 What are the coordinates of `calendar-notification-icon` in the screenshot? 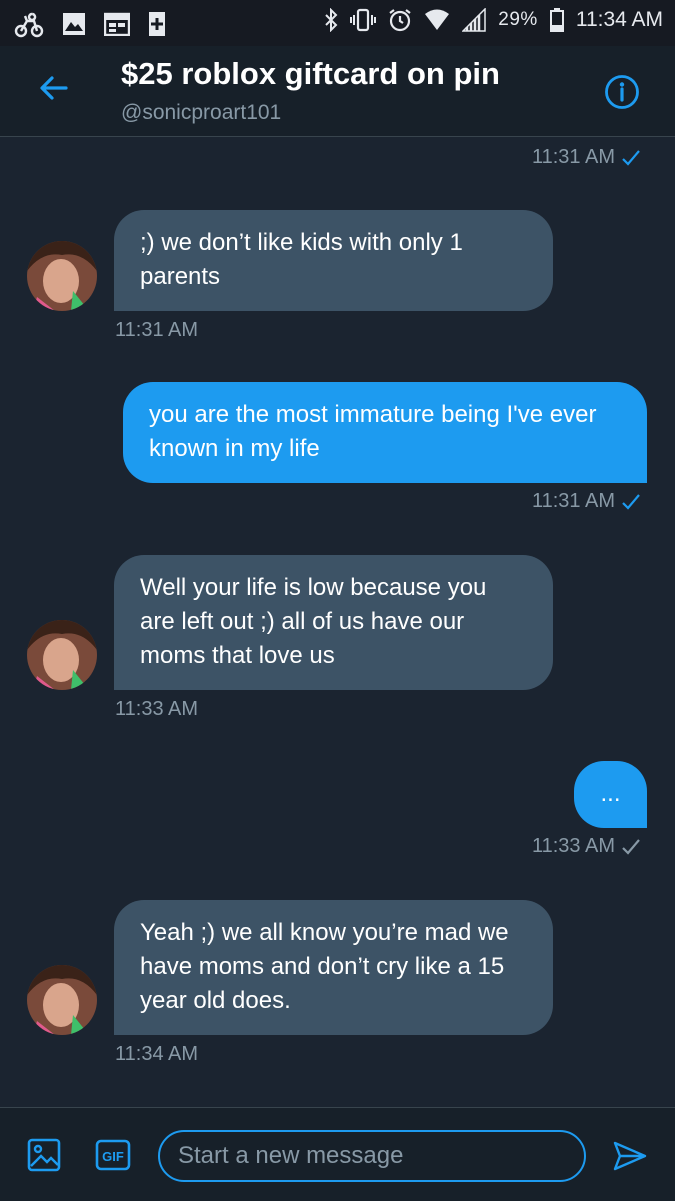 It's located at (117, 24).